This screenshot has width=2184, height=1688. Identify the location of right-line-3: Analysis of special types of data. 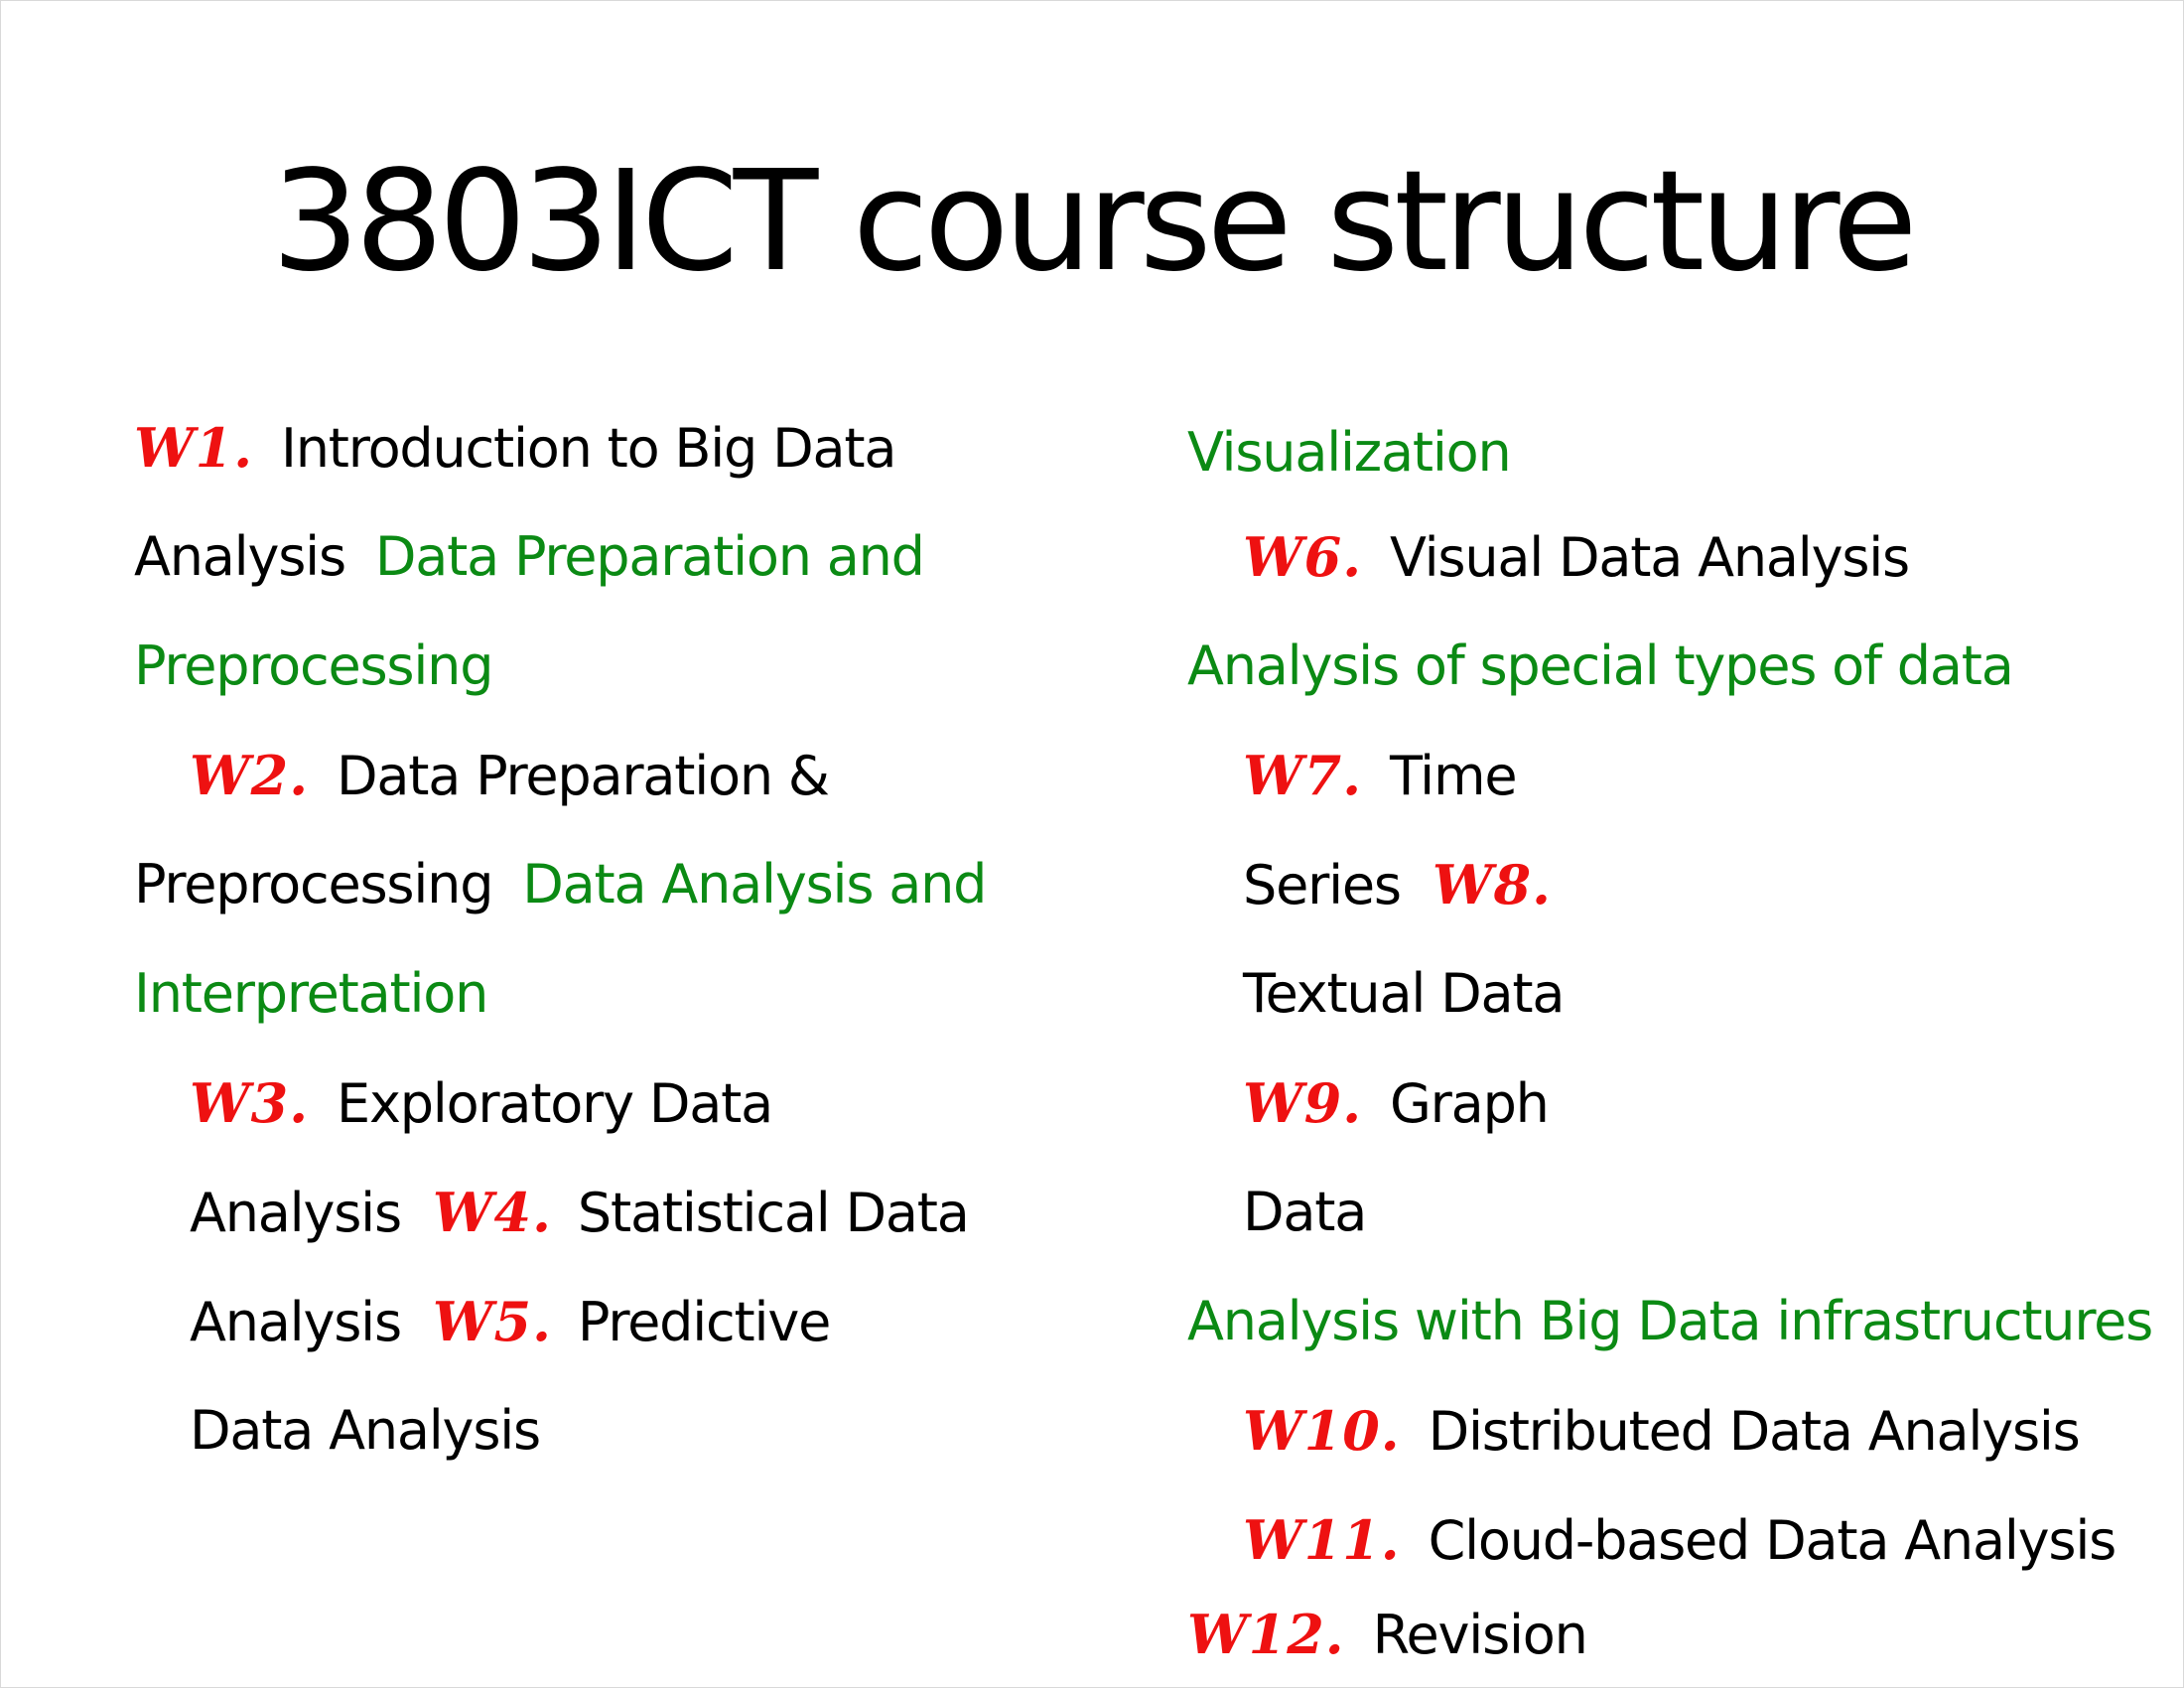
(1600, 666).